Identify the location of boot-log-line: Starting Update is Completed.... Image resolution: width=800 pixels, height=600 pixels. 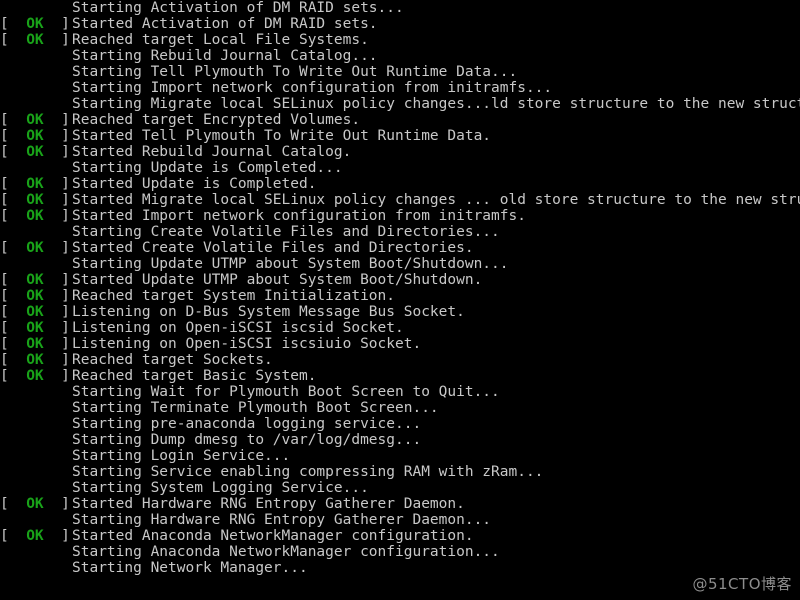
(400, 168).